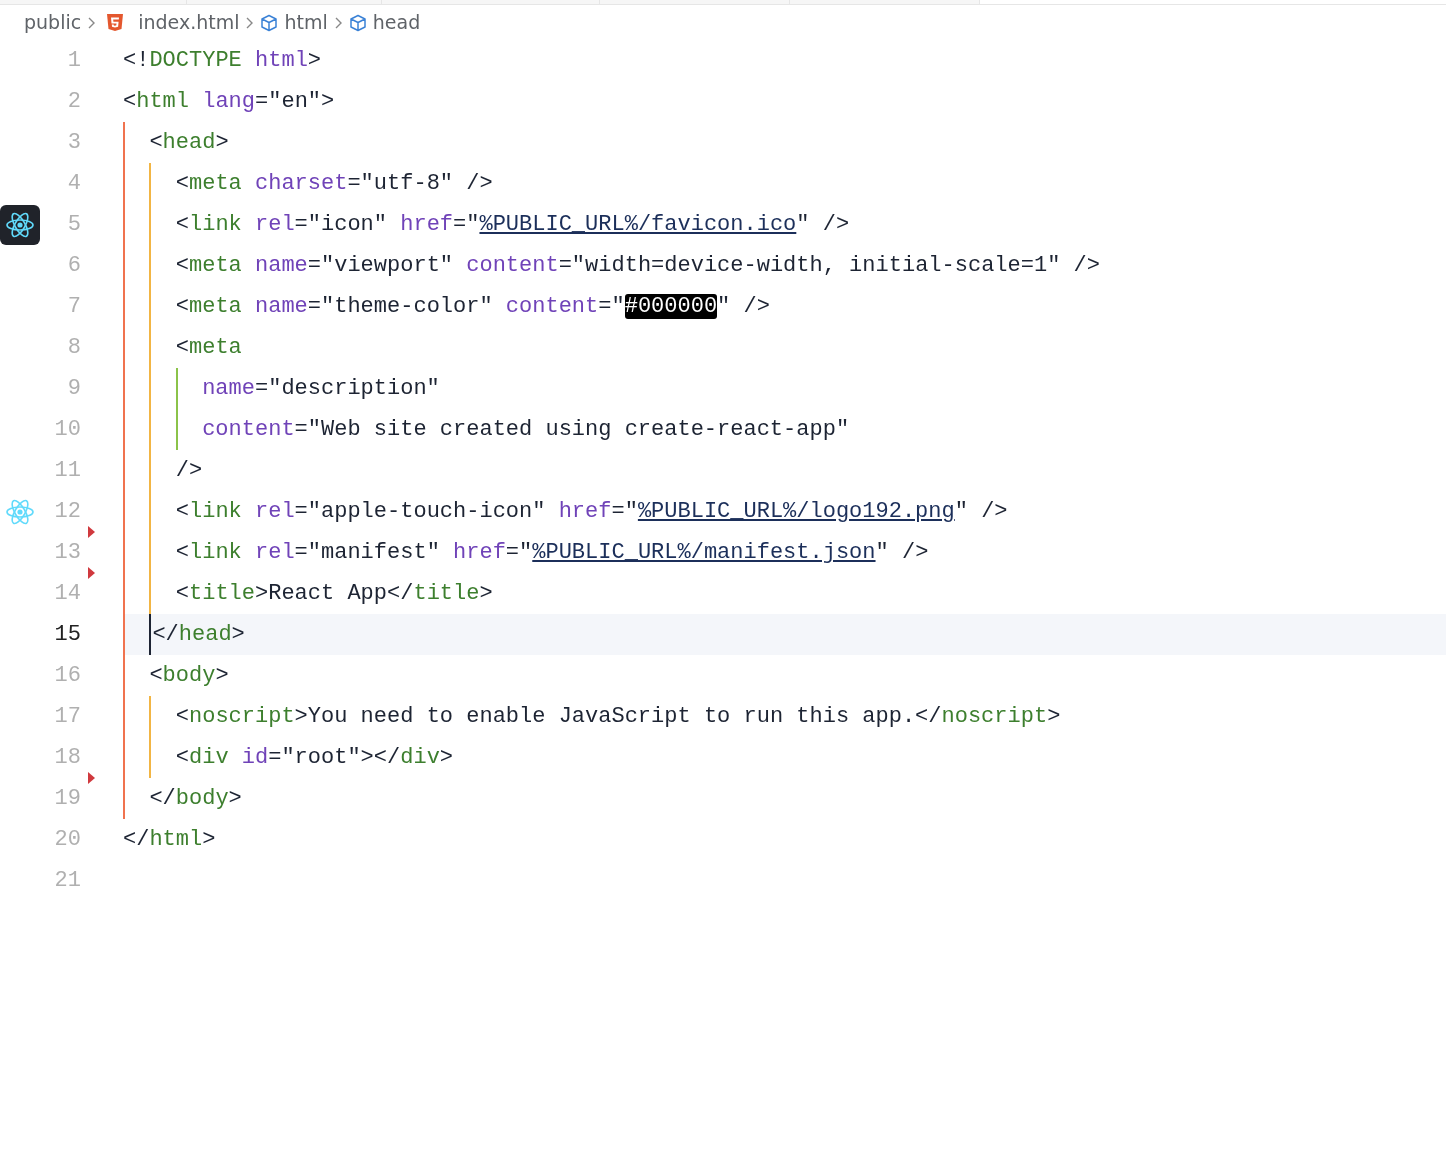 The image size is (1446, 1162). Describe the element at coordinates (73, 266) in the screenshot. I see `line-number: 6` at that location.